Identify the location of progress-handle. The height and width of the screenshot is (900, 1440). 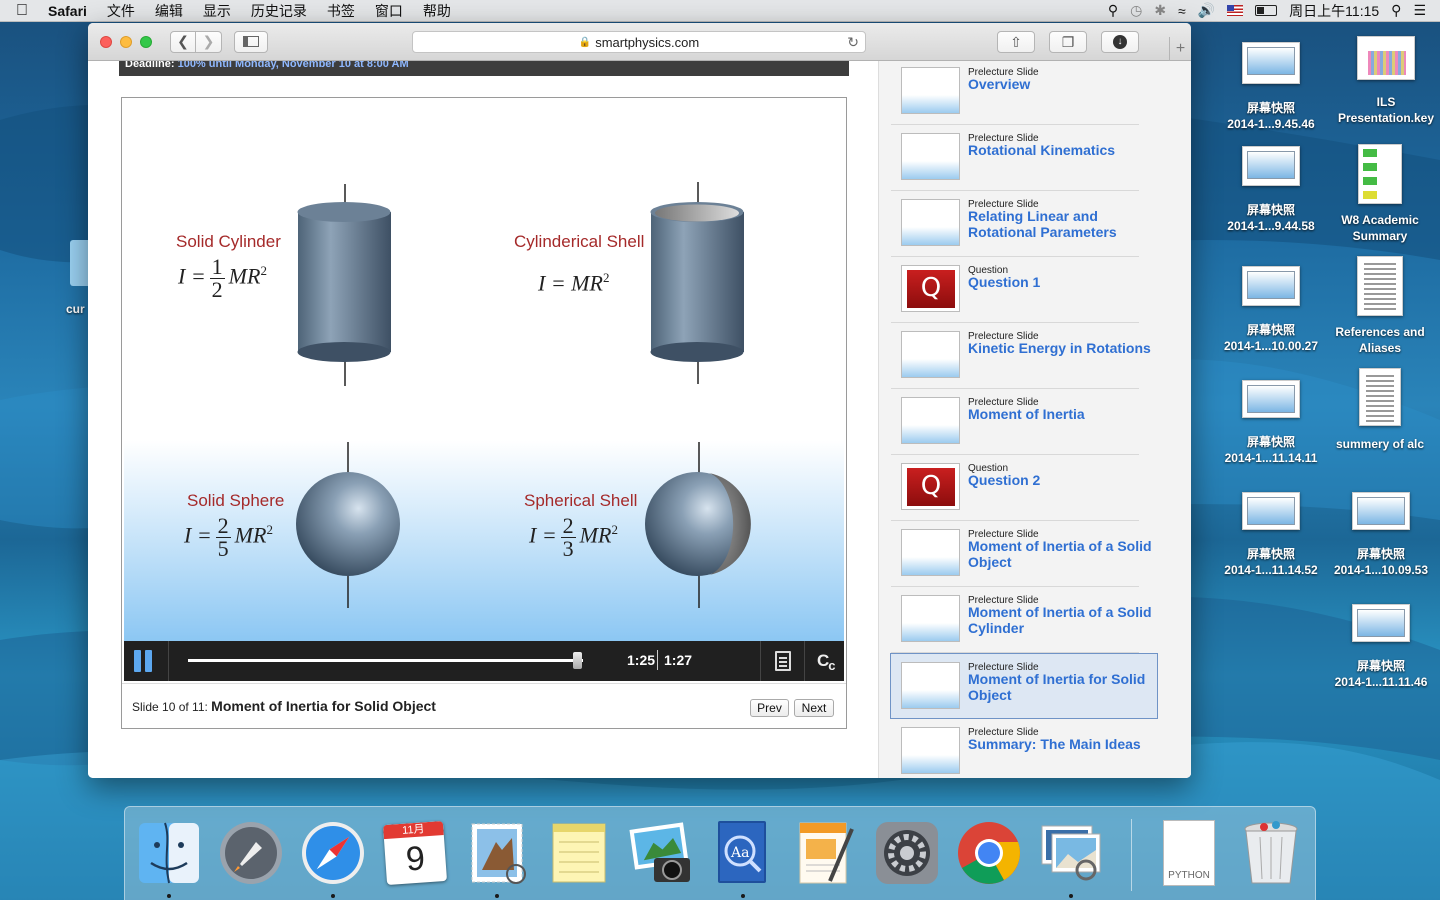
(578, 660).